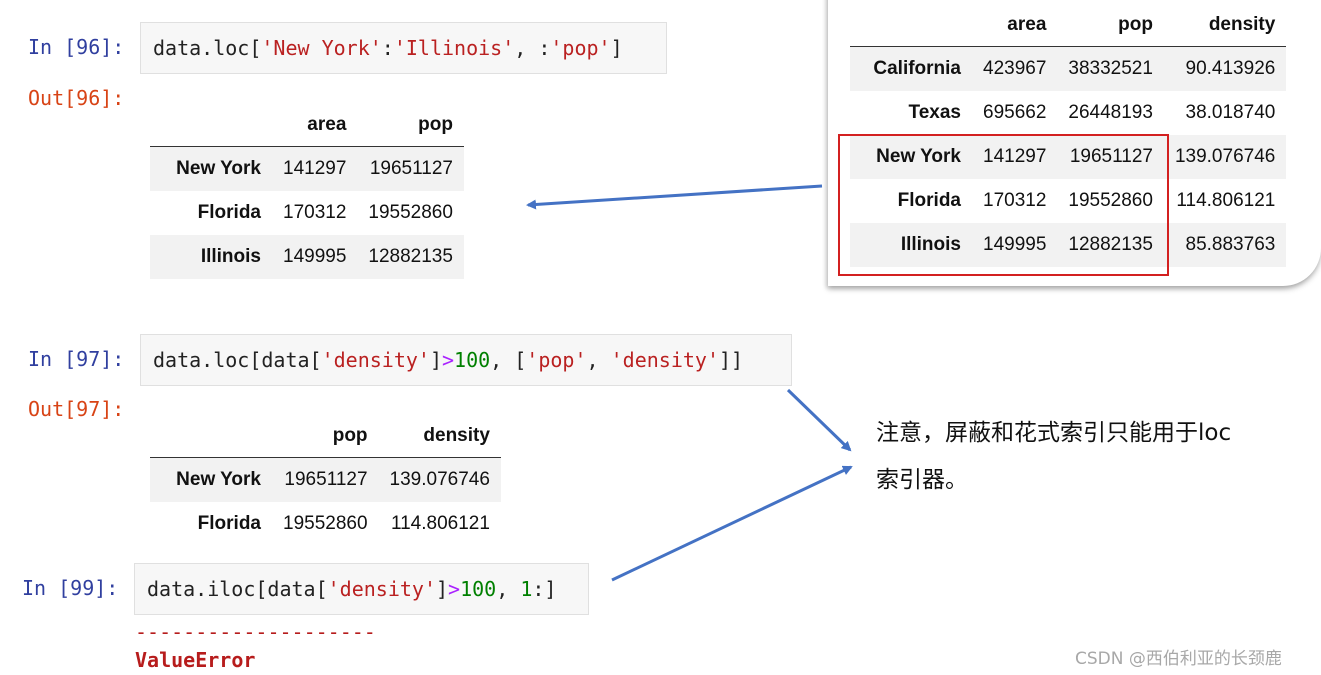 This screenshot has width=1321, height=675. I want to click on watermark: CSDN @西伯利亚的长颈鹿, so click(1178, 659).